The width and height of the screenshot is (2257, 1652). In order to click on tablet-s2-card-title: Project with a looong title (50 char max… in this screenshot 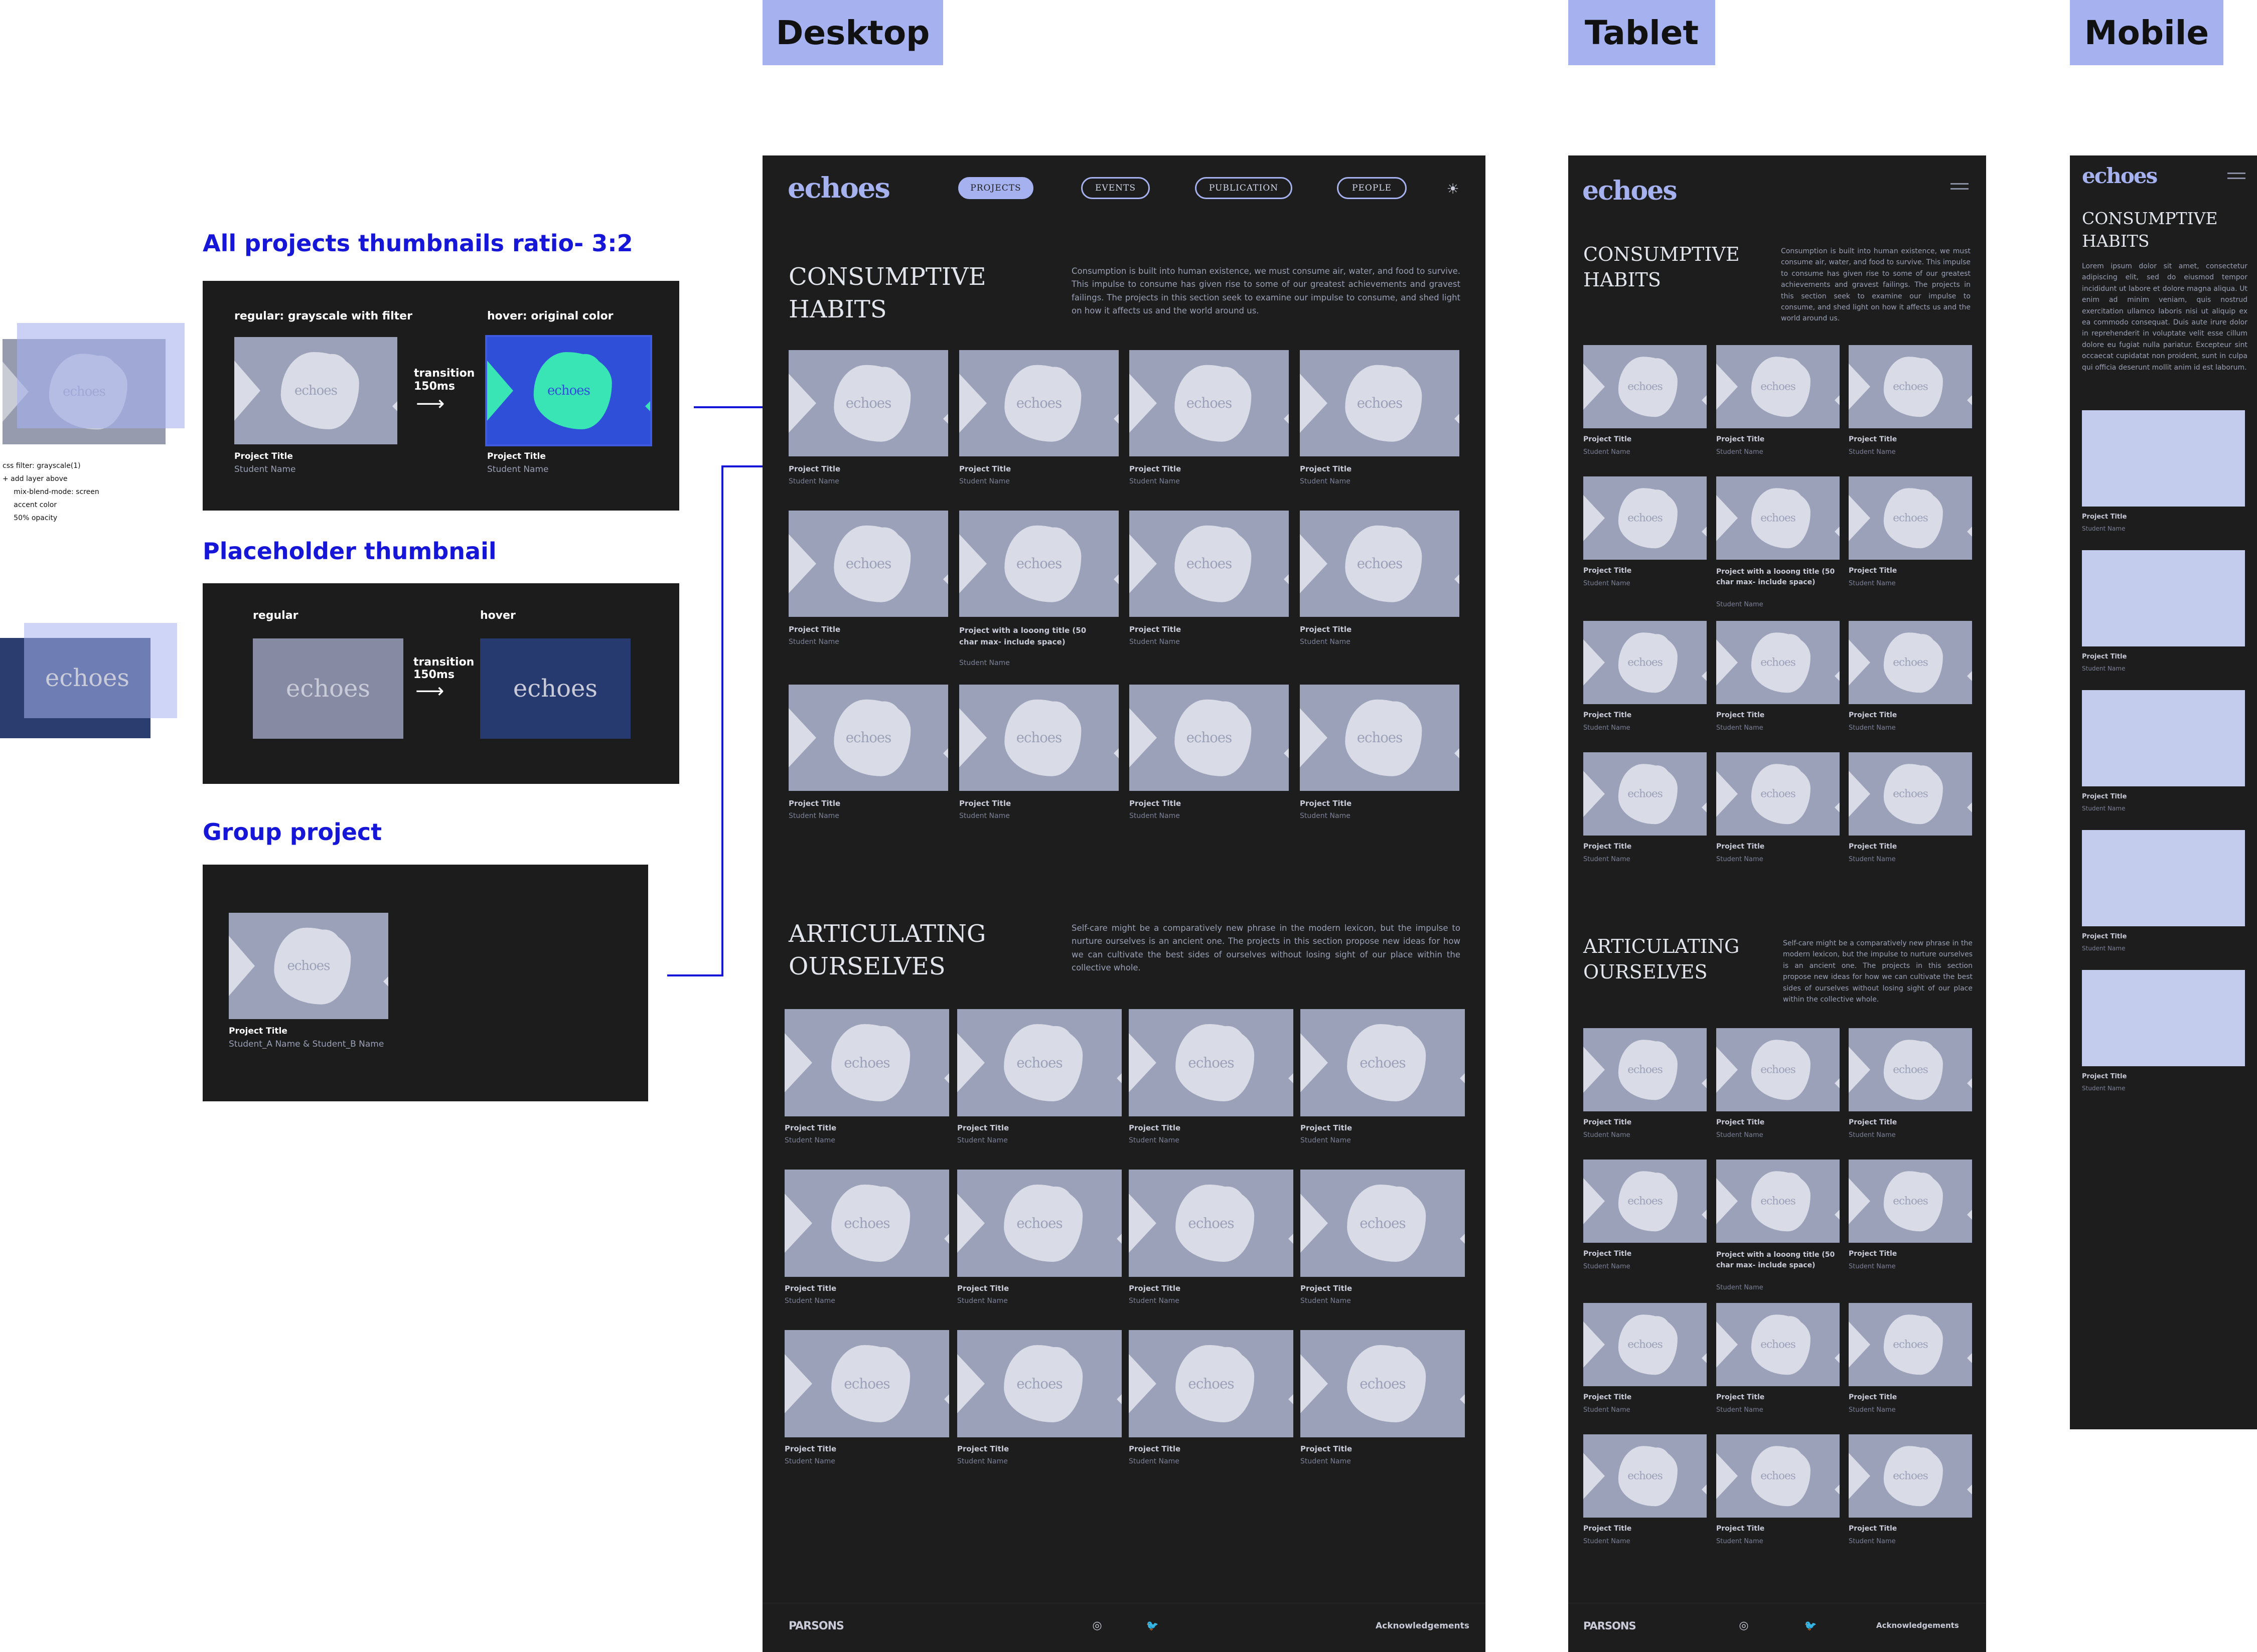, I will do `click(1780, 1260)`.